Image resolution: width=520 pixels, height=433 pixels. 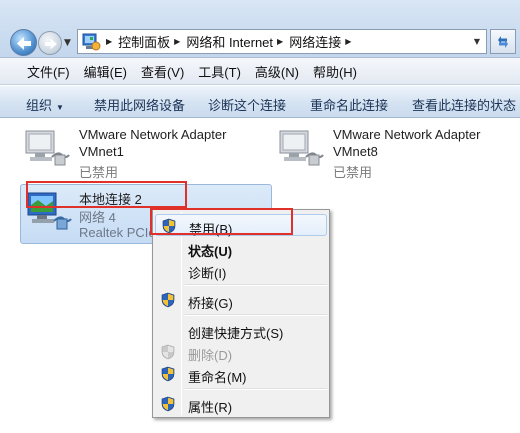 What do you see at coordinates (207, 273) in the screenshot?
I see `menu-item-label: 诊断(I)` at bounding box center [207, 273].